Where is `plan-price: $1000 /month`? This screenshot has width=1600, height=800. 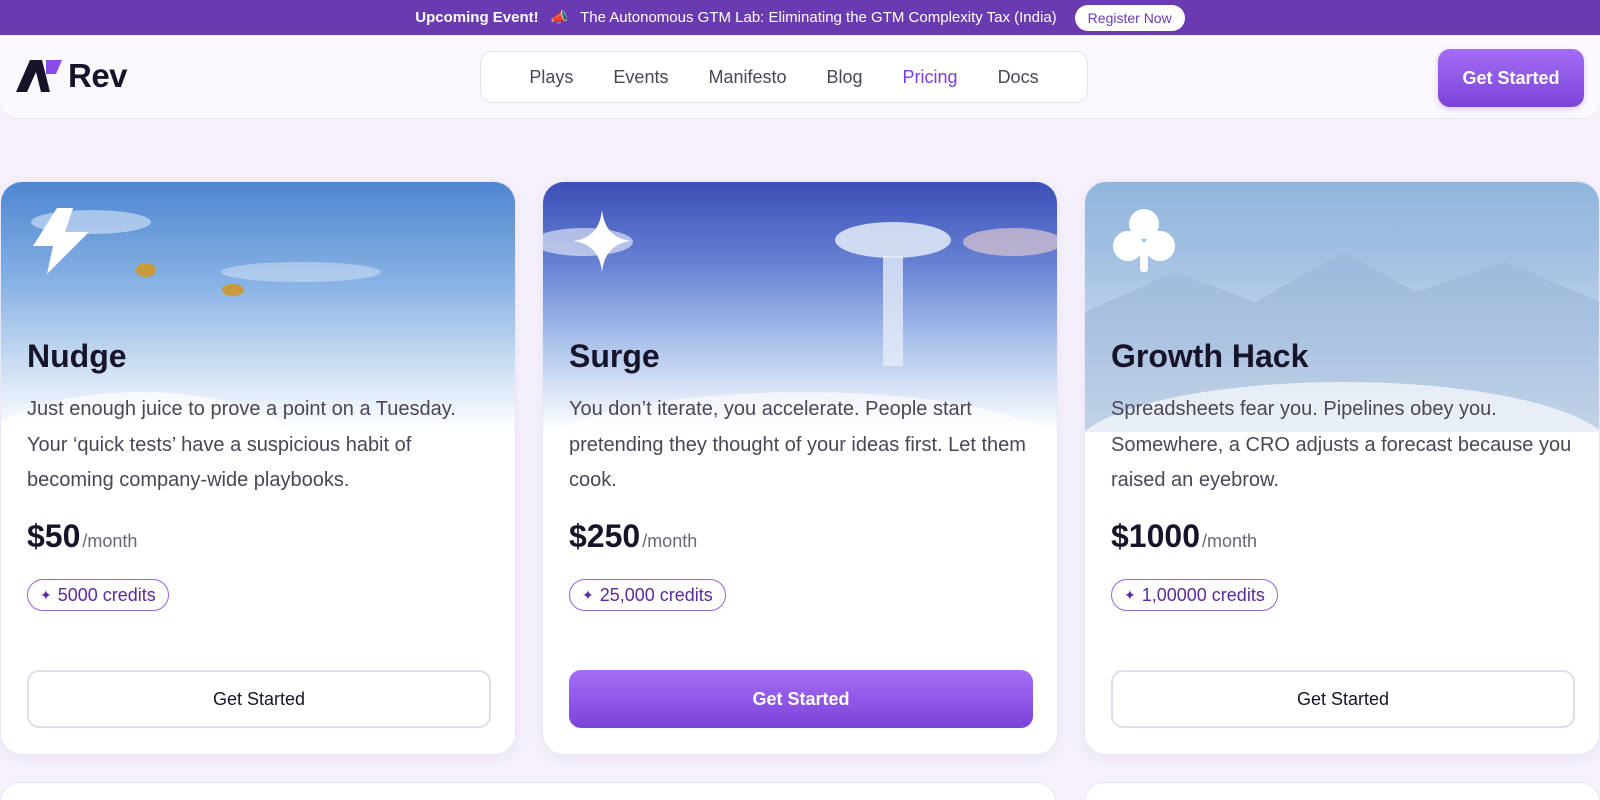 plan-price: $1000 /month is located at coordinates (1184, 536).